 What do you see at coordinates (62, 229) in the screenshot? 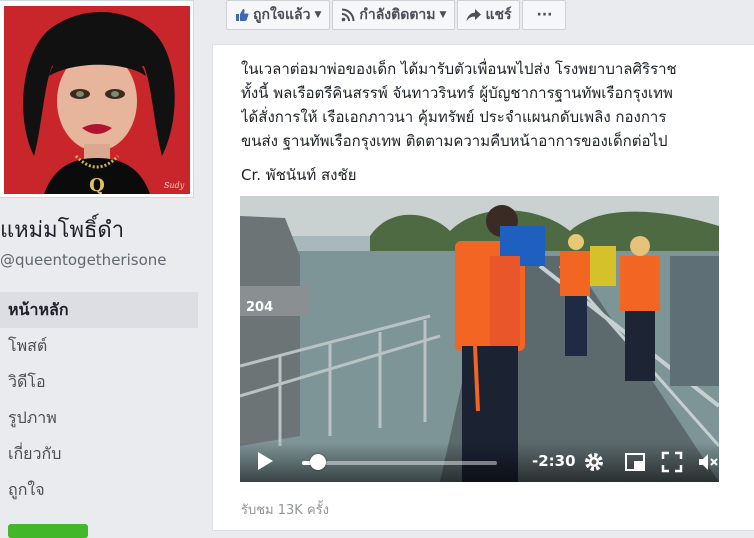
I see `page-name: แหม่มโพธิ์ดำ` at bounding box center [62, 229].